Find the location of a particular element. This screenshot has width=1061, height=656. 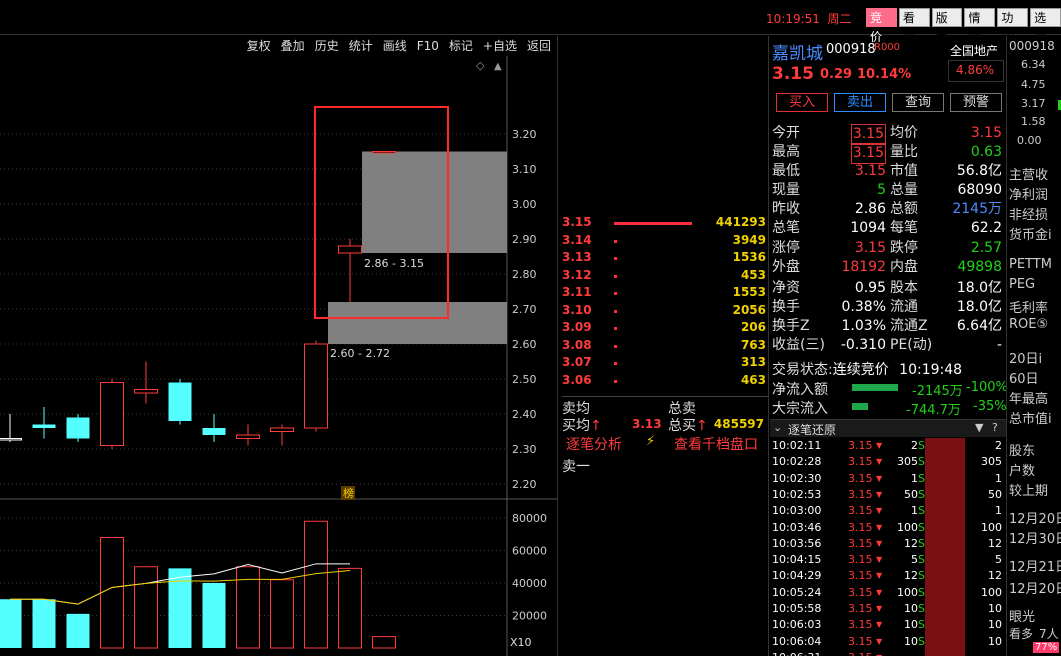

collapse-icon: ⌄ is located at coordinates (777, 427).